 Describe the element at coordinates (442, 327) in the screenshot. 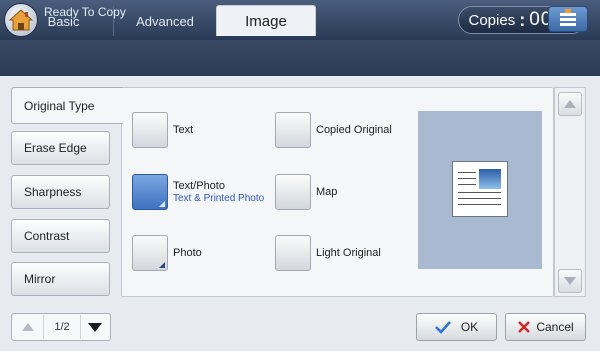

I see `checkmark-icon` at that location.